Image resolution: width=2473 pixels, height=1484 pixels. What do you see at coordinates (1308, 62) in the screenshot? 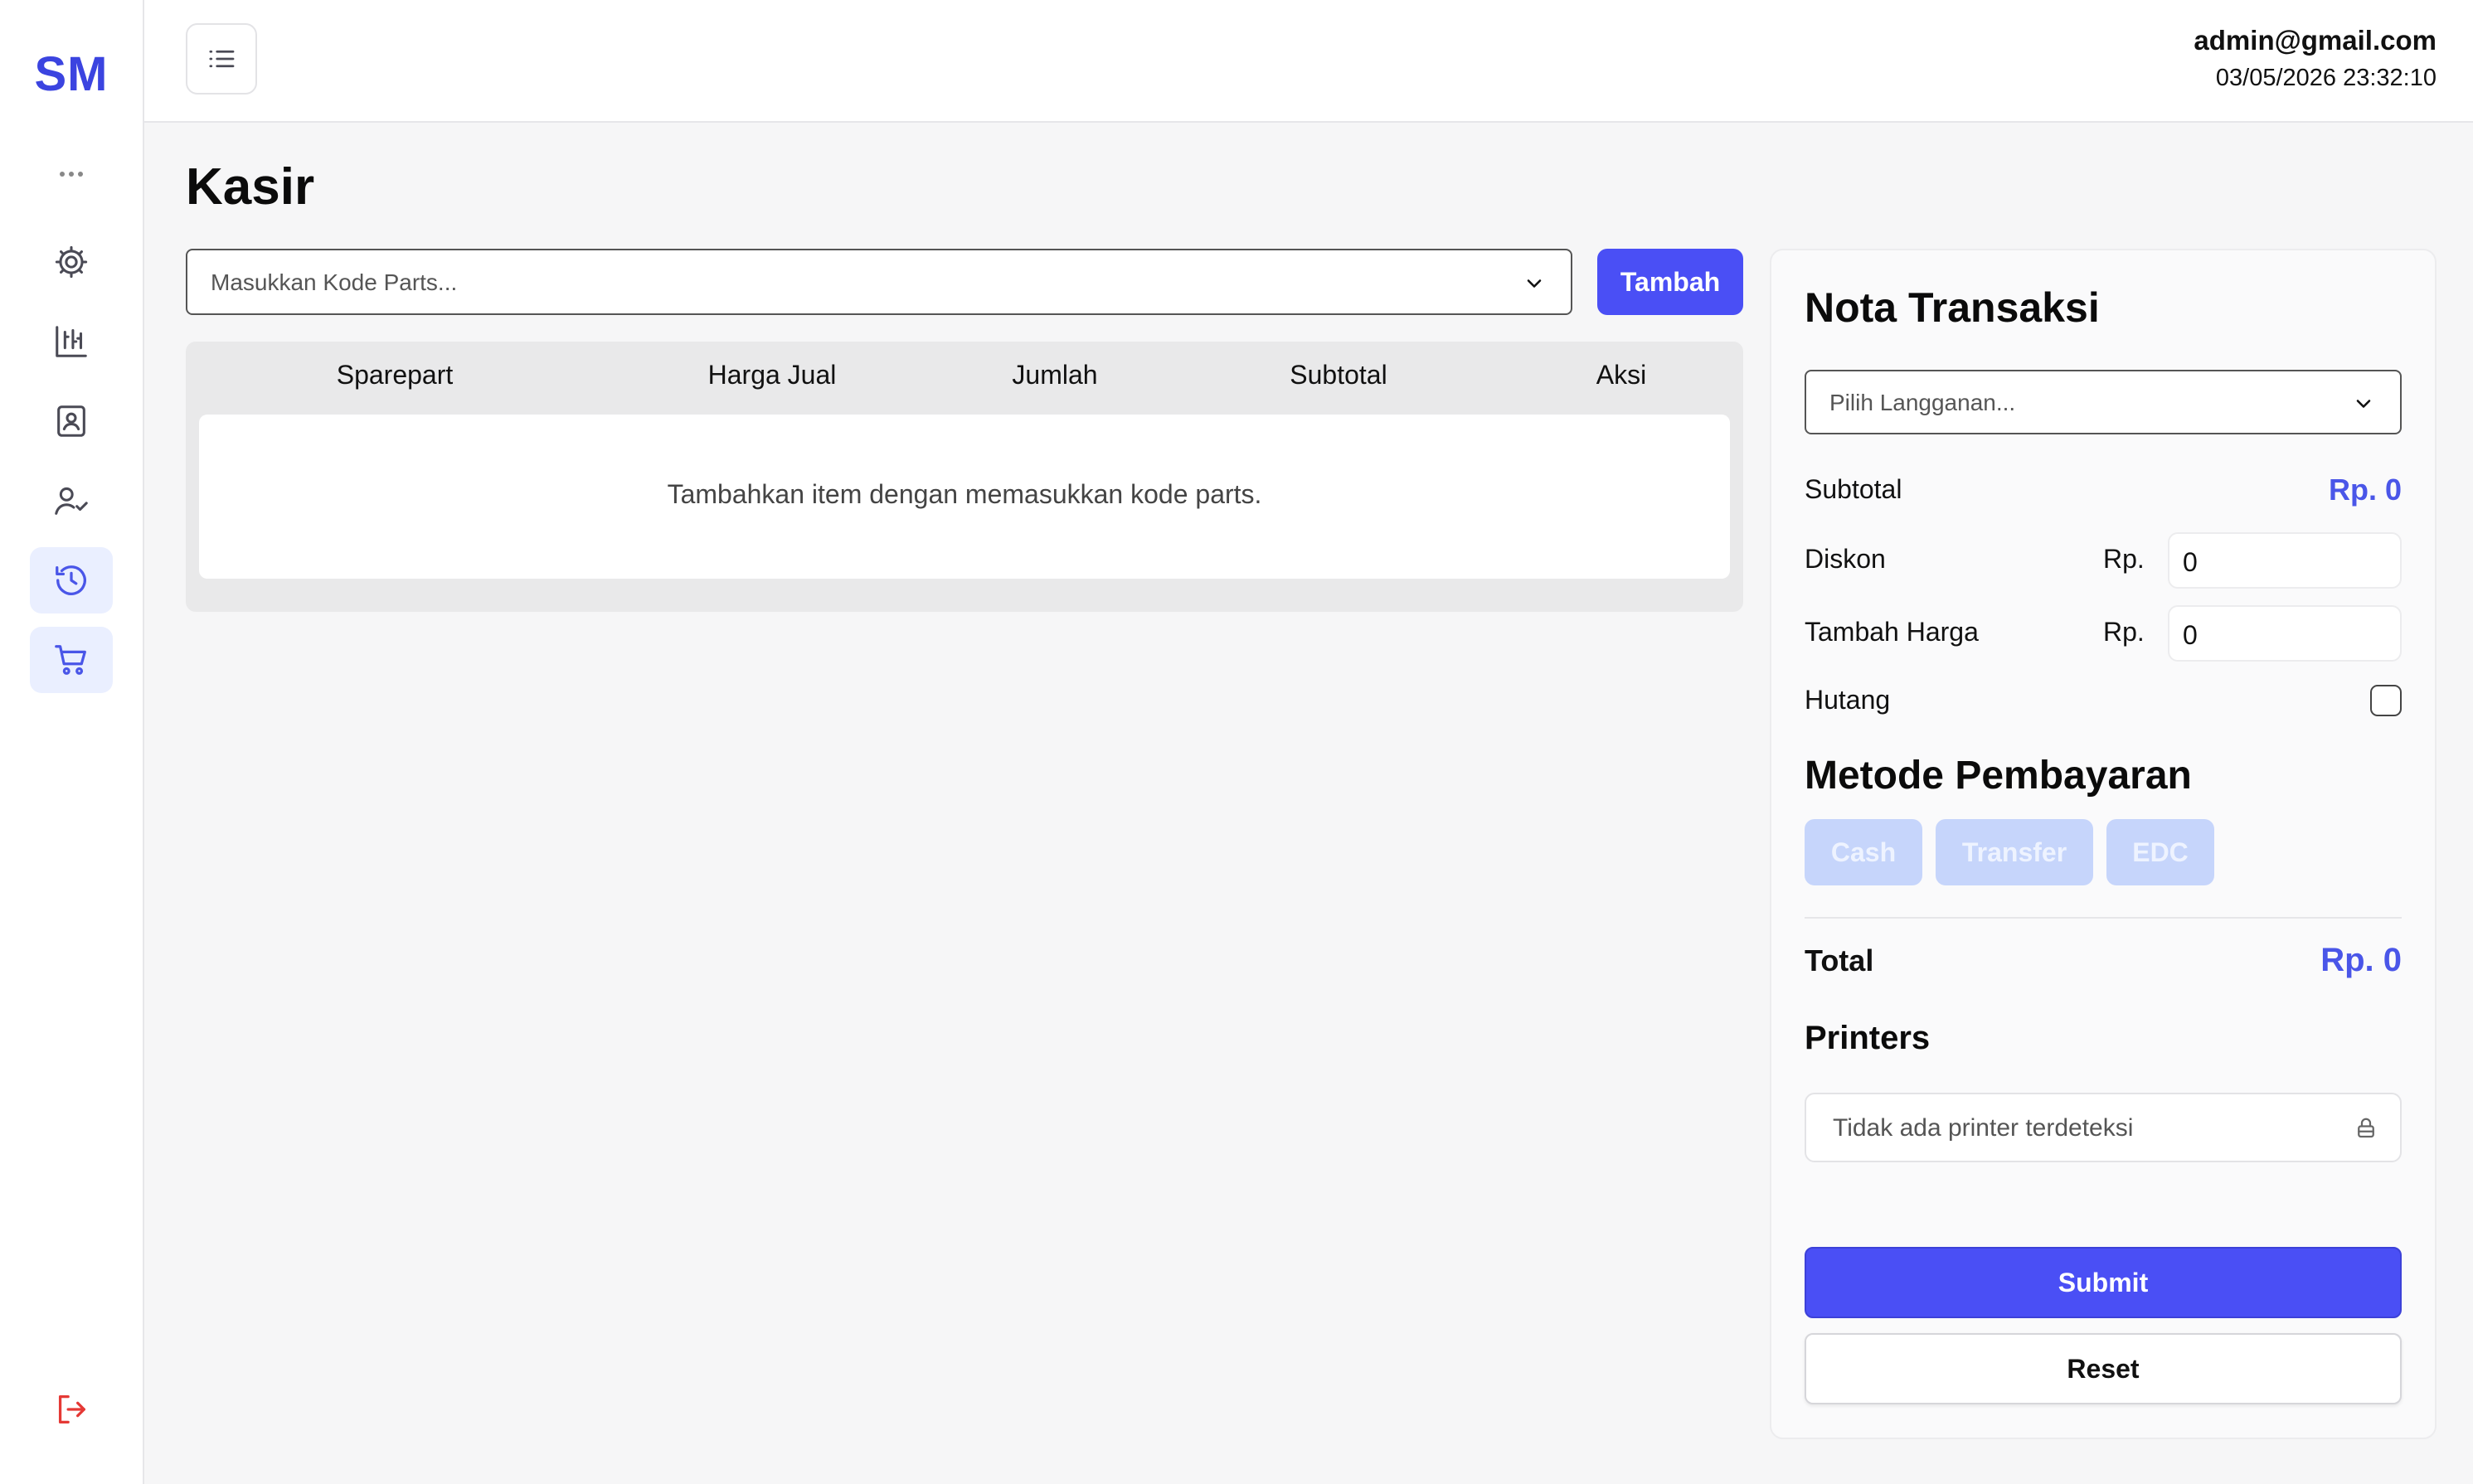
I see `topbar: admin@gmail.com 03/05/2026 23:32:10` at bounding box center [1308, 62].